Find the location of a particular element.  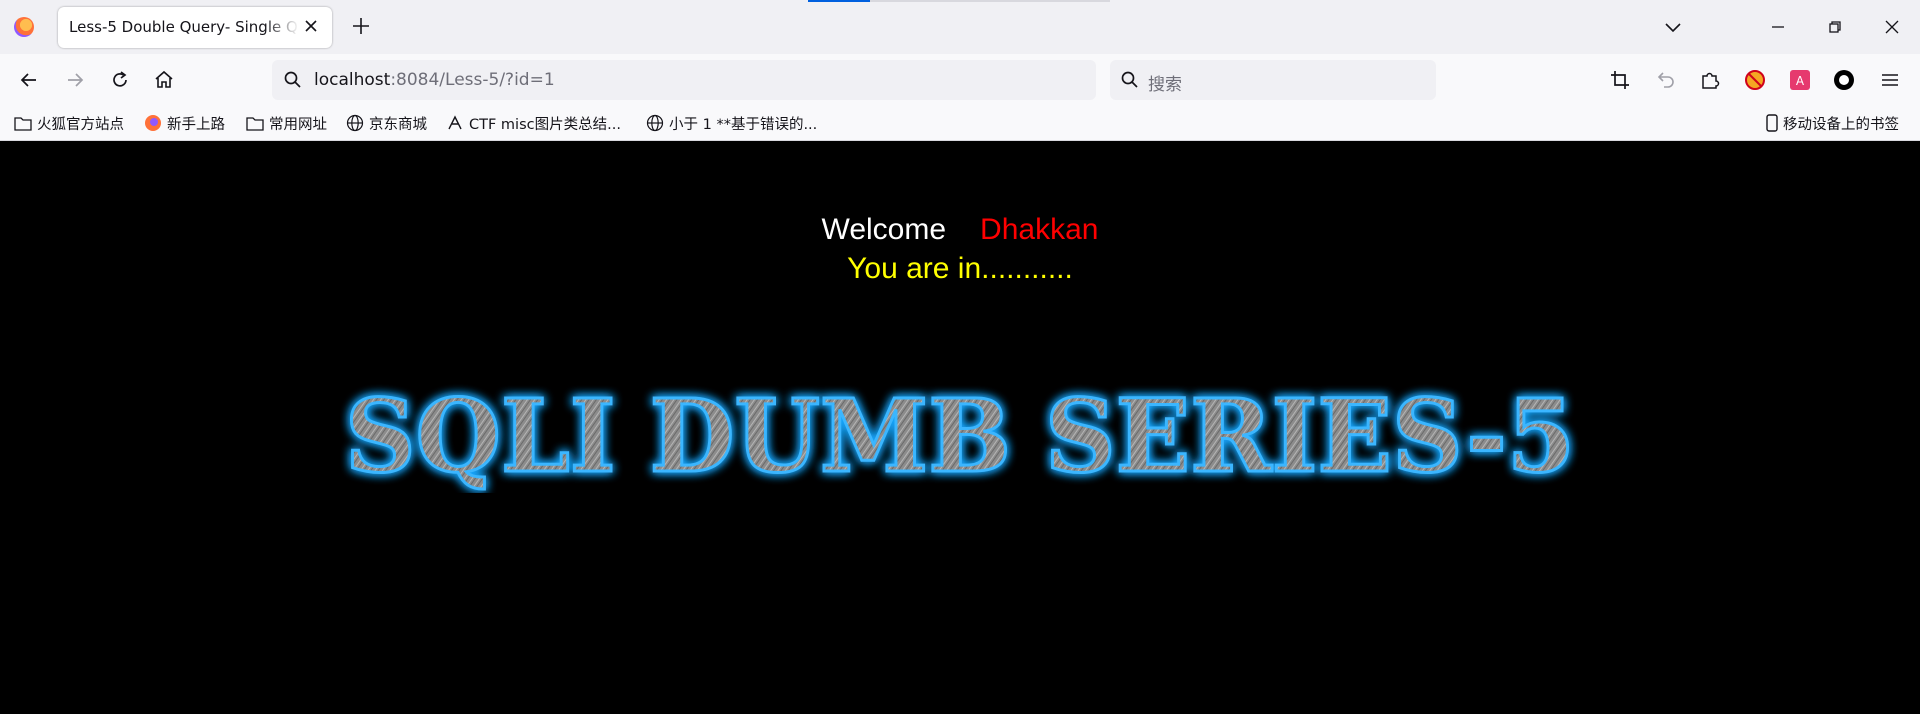

welcome-line: Welcome Dhakkan is located at coordinates (960, 230).